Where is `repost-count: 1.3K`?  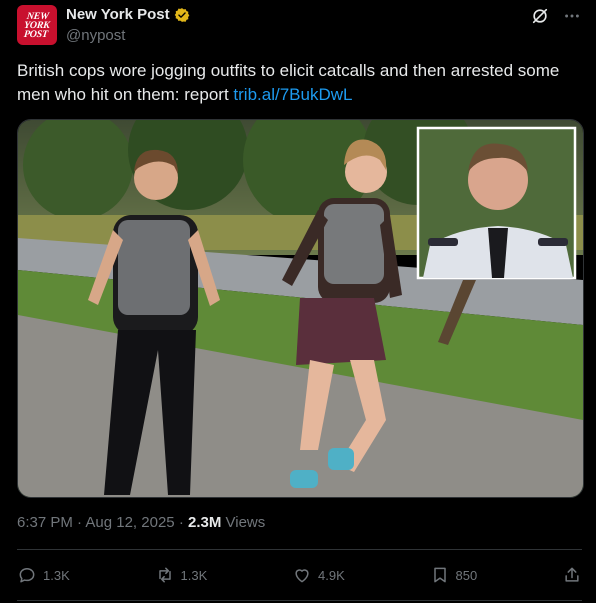
repost-count: 1.3K is located at coordinates (194, 575).